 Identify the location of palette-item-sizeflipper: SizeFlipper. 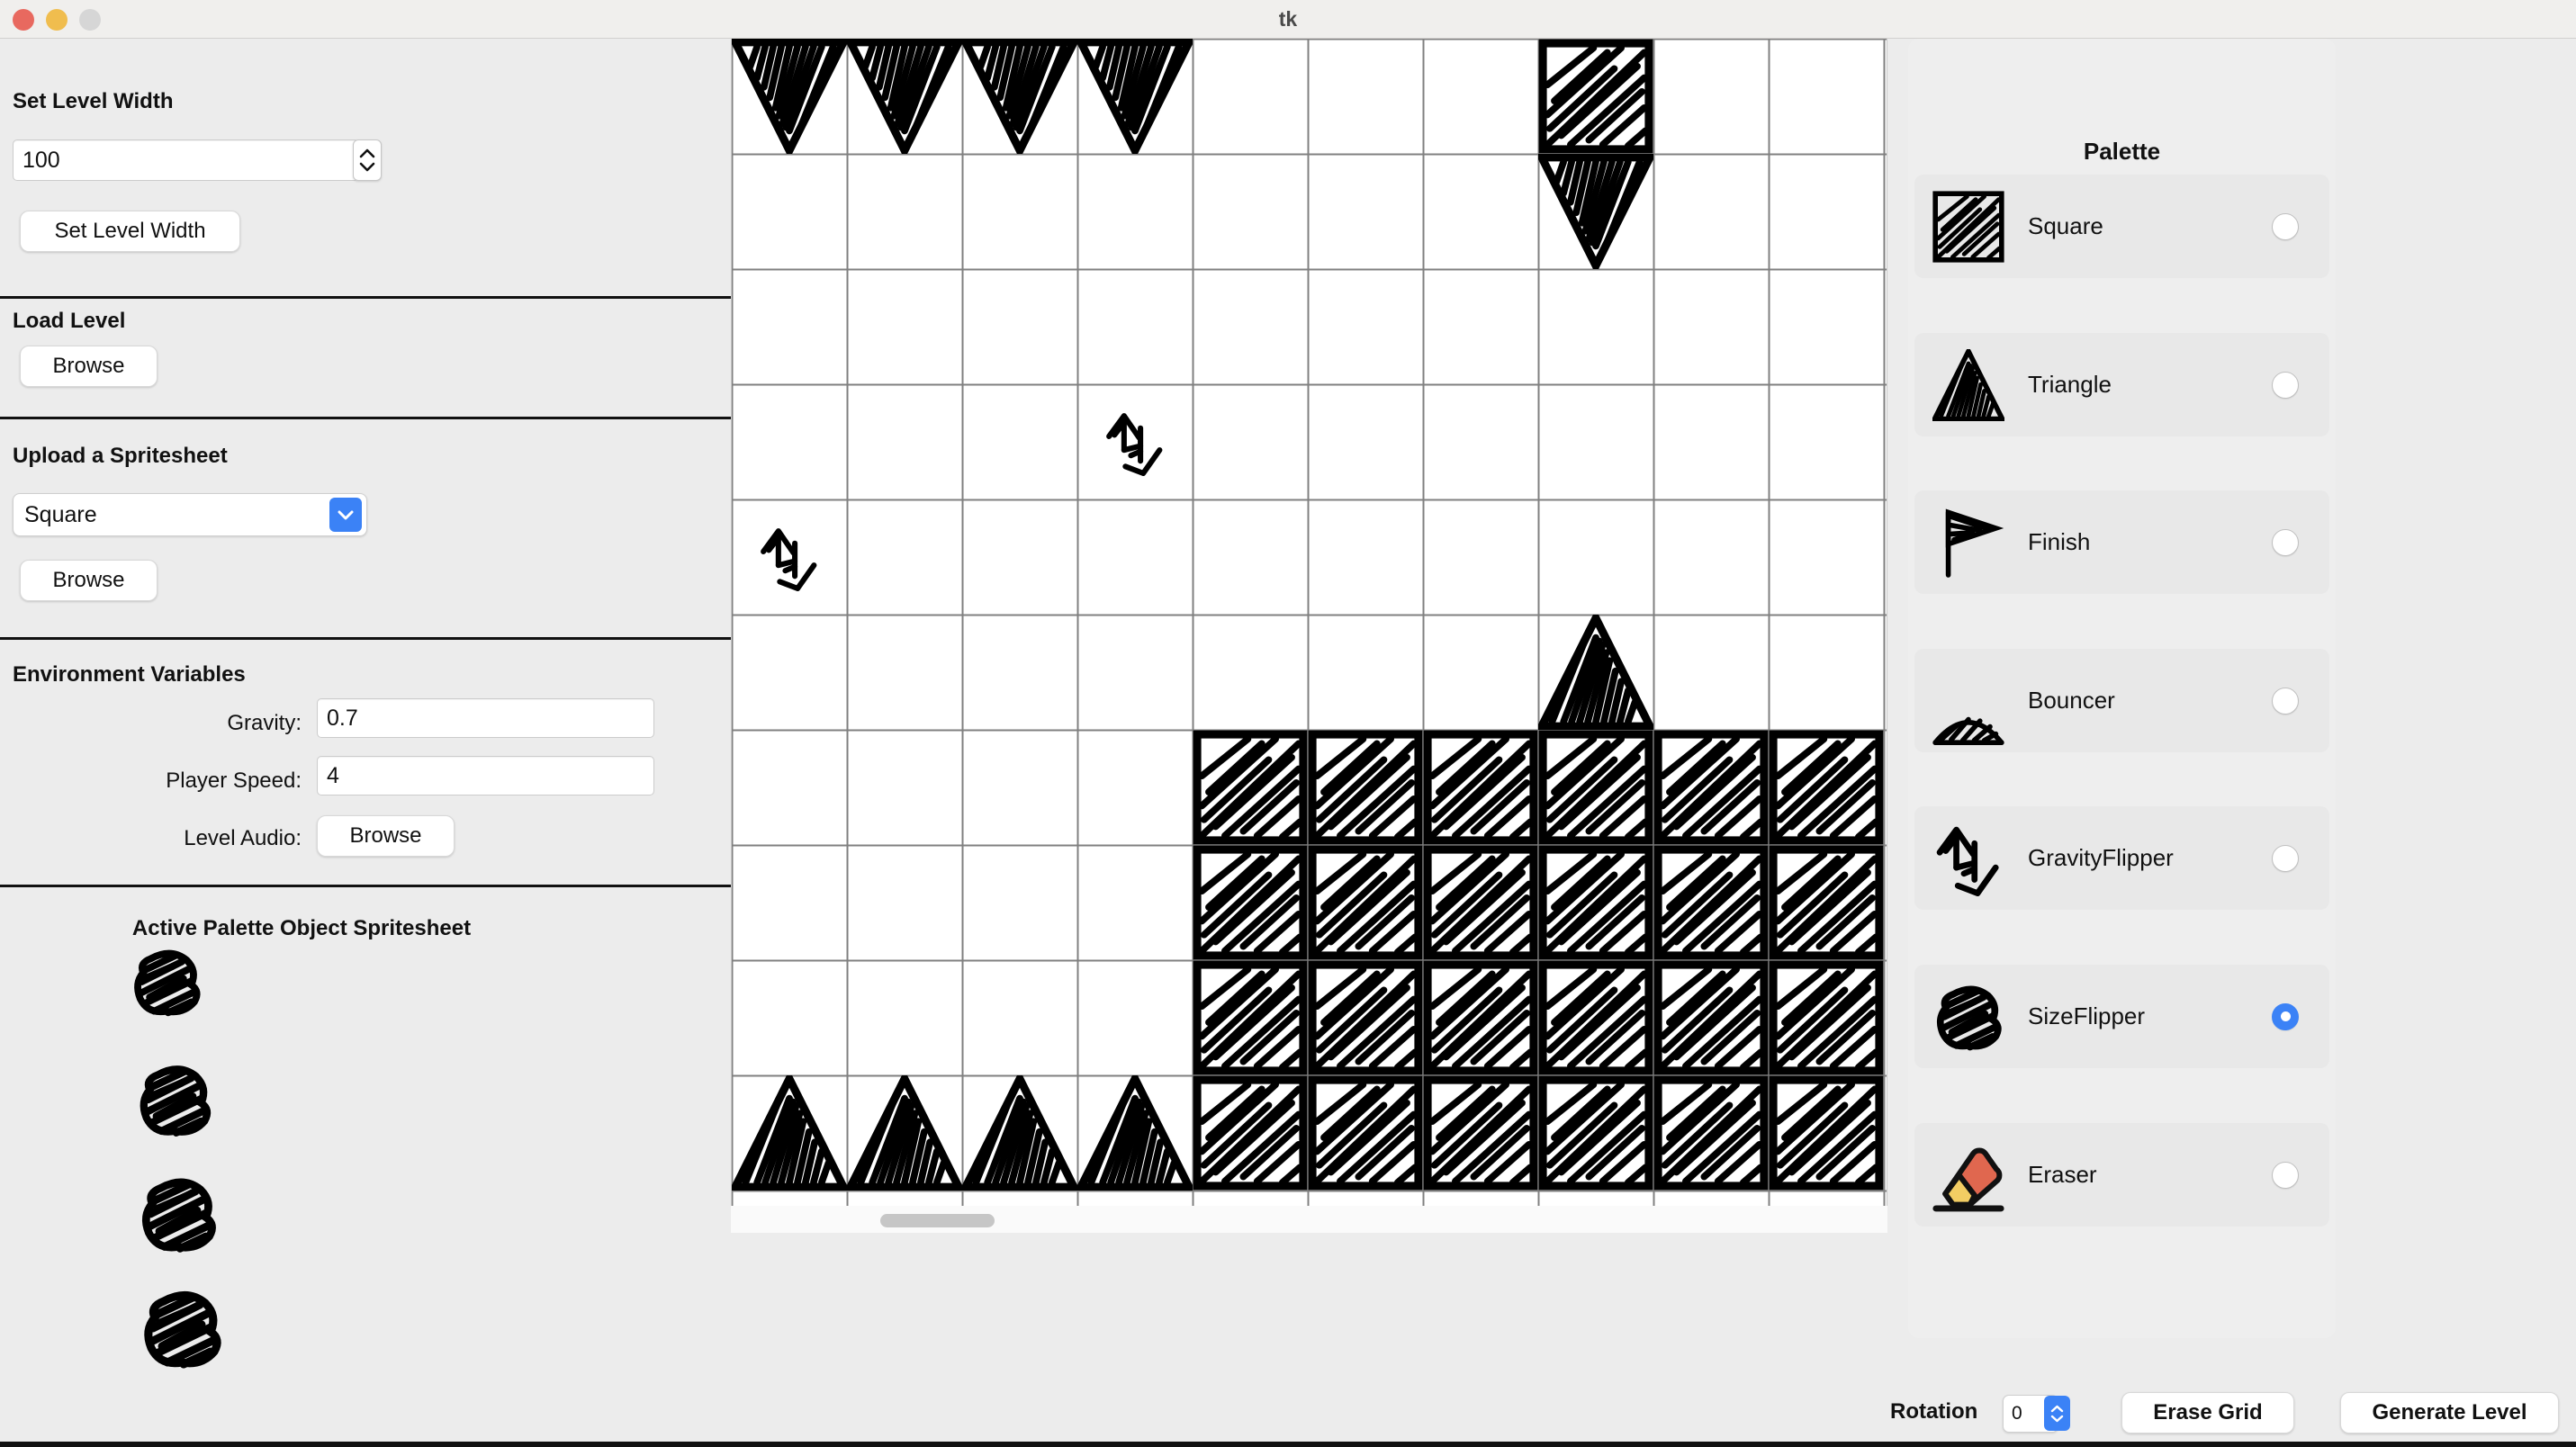
(2121, 1016).